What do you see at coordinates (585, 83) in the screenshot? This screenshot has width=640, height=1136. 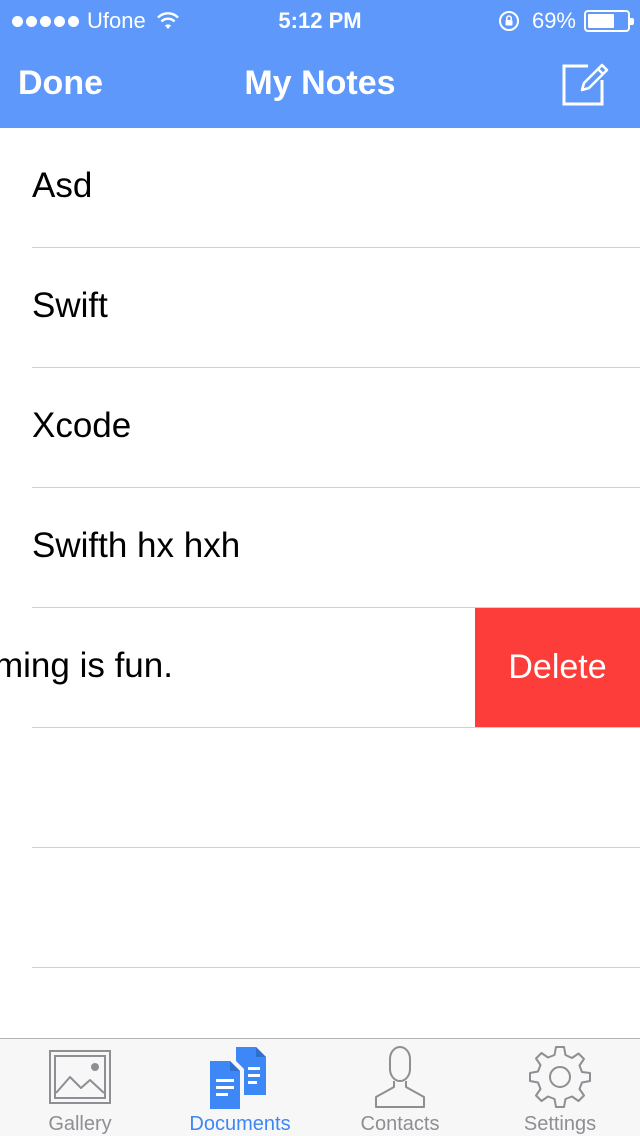 I see `compose-icon` at bounding box center [585, 83].